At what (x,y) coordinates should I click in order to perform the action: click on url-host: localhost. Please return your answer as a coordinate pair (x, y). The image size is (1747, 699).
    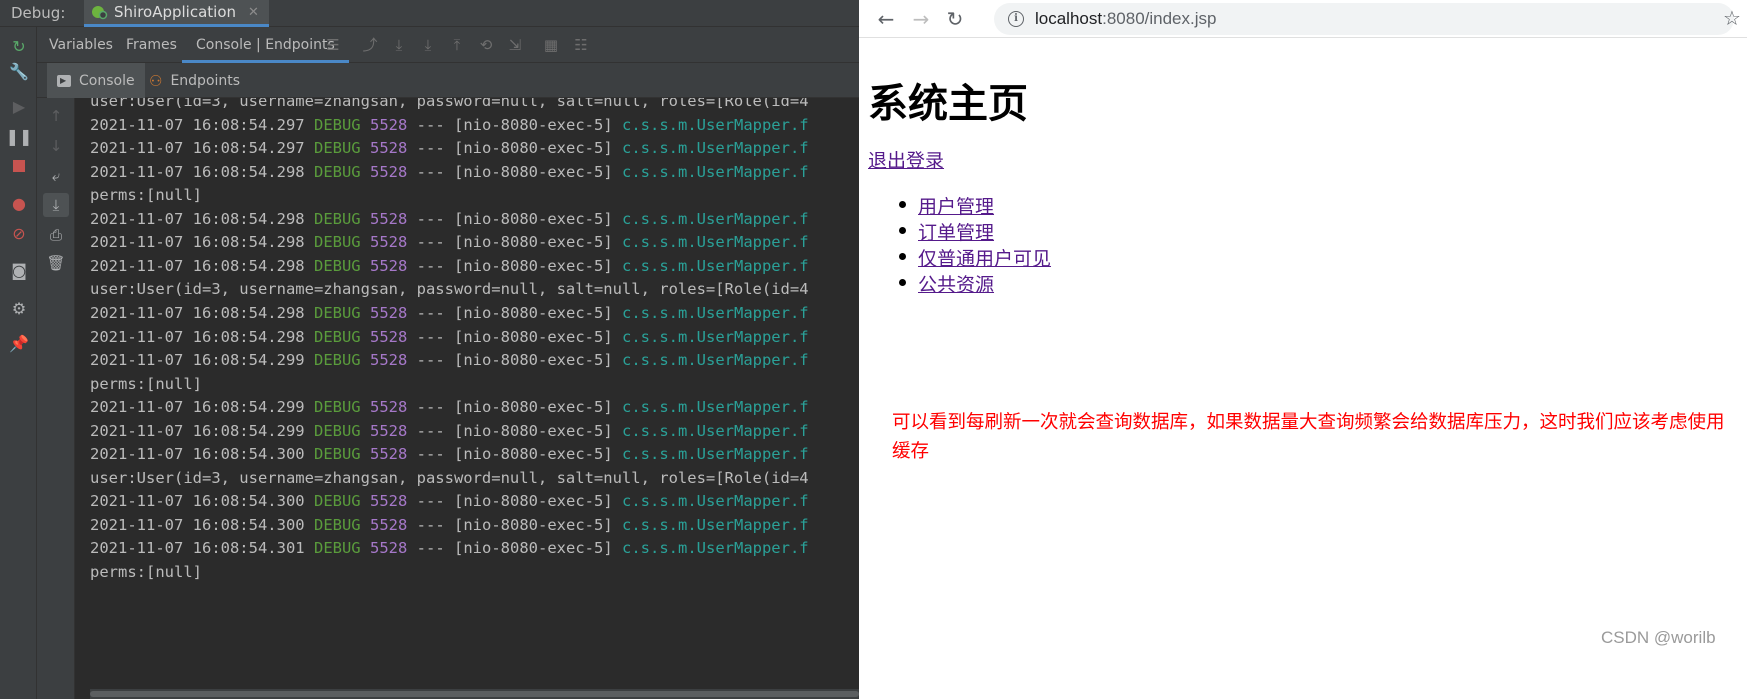
    Looking at the image, I should click on (1069, 18).